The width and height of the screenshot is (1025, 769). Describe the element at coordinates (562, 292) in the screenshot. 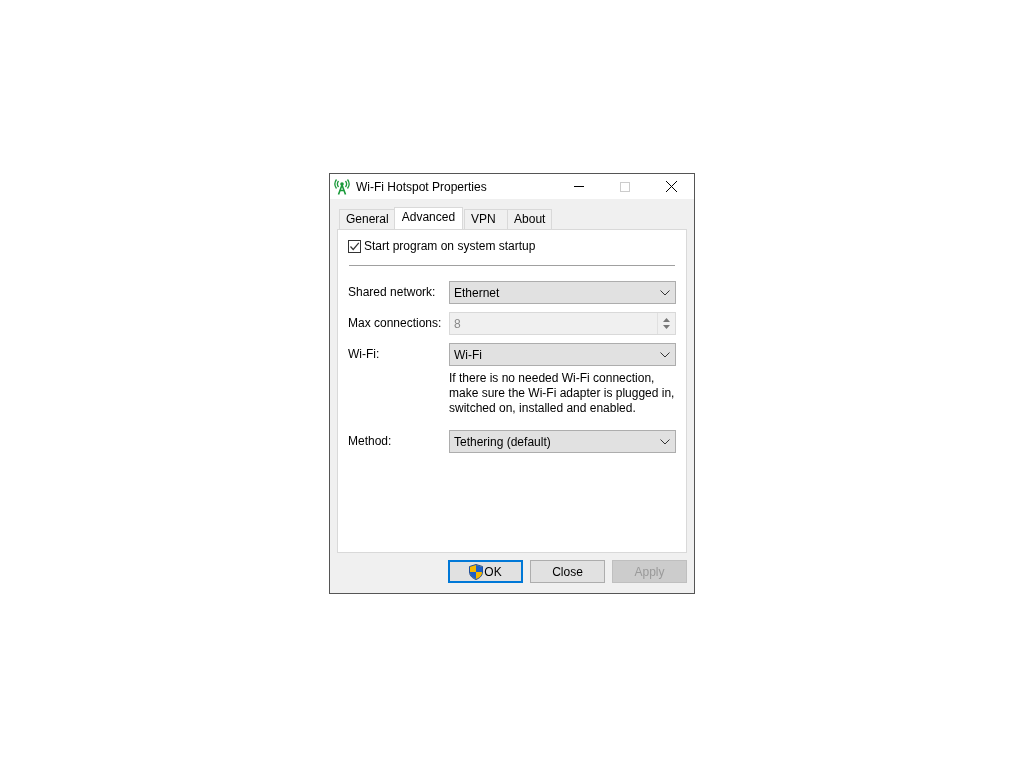

I see `dropdown: Ethernet` at that location.